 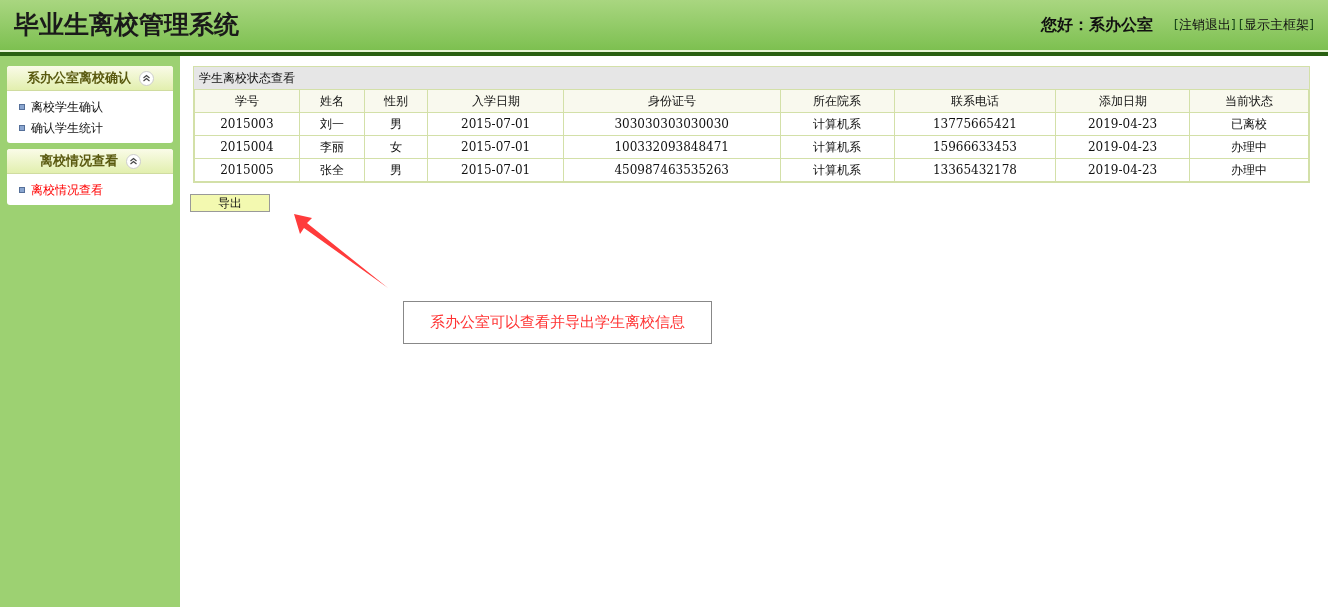 What do you see at coordinates (230, 203) in the screenshot?
I see `export-button: 导出` at bounding box center [230, 203].